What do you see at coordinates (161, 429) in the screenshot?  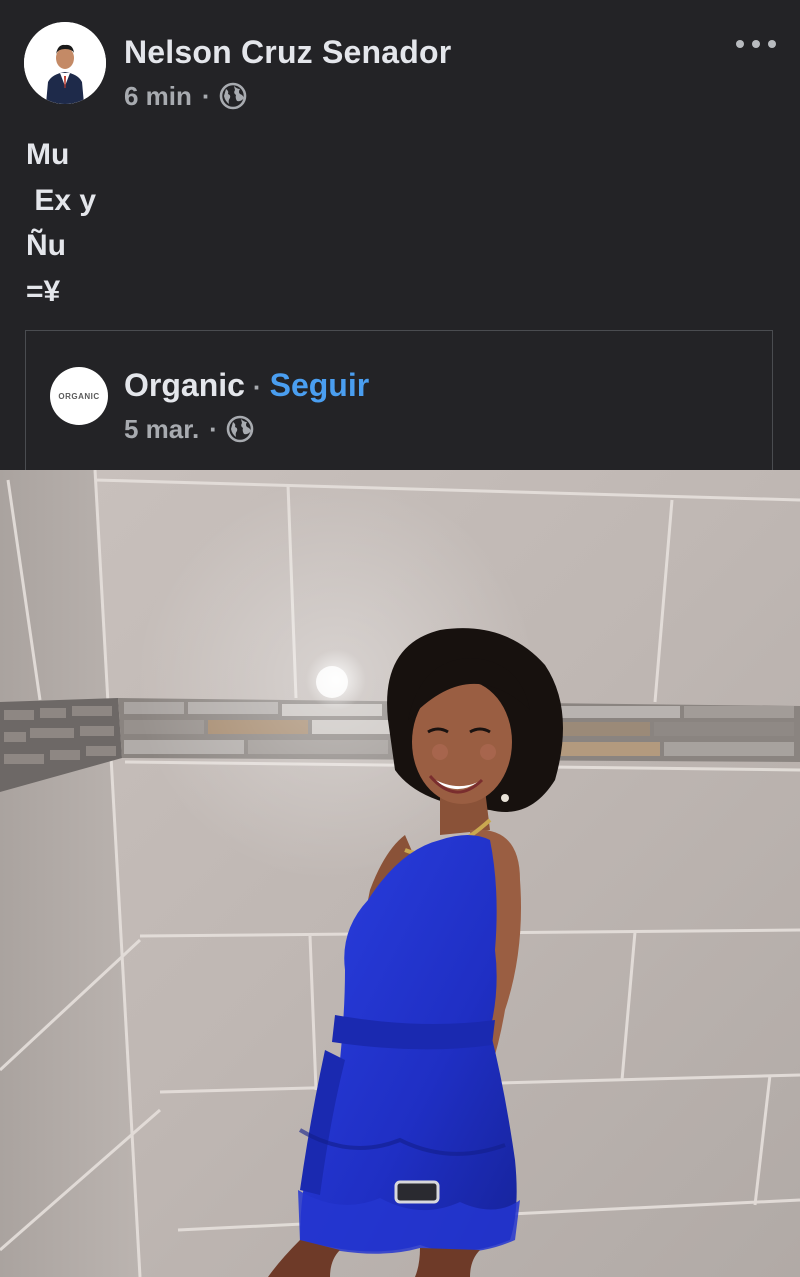 I see `shared-timestamp: 5 mar.` at bounding box center [161, 429].